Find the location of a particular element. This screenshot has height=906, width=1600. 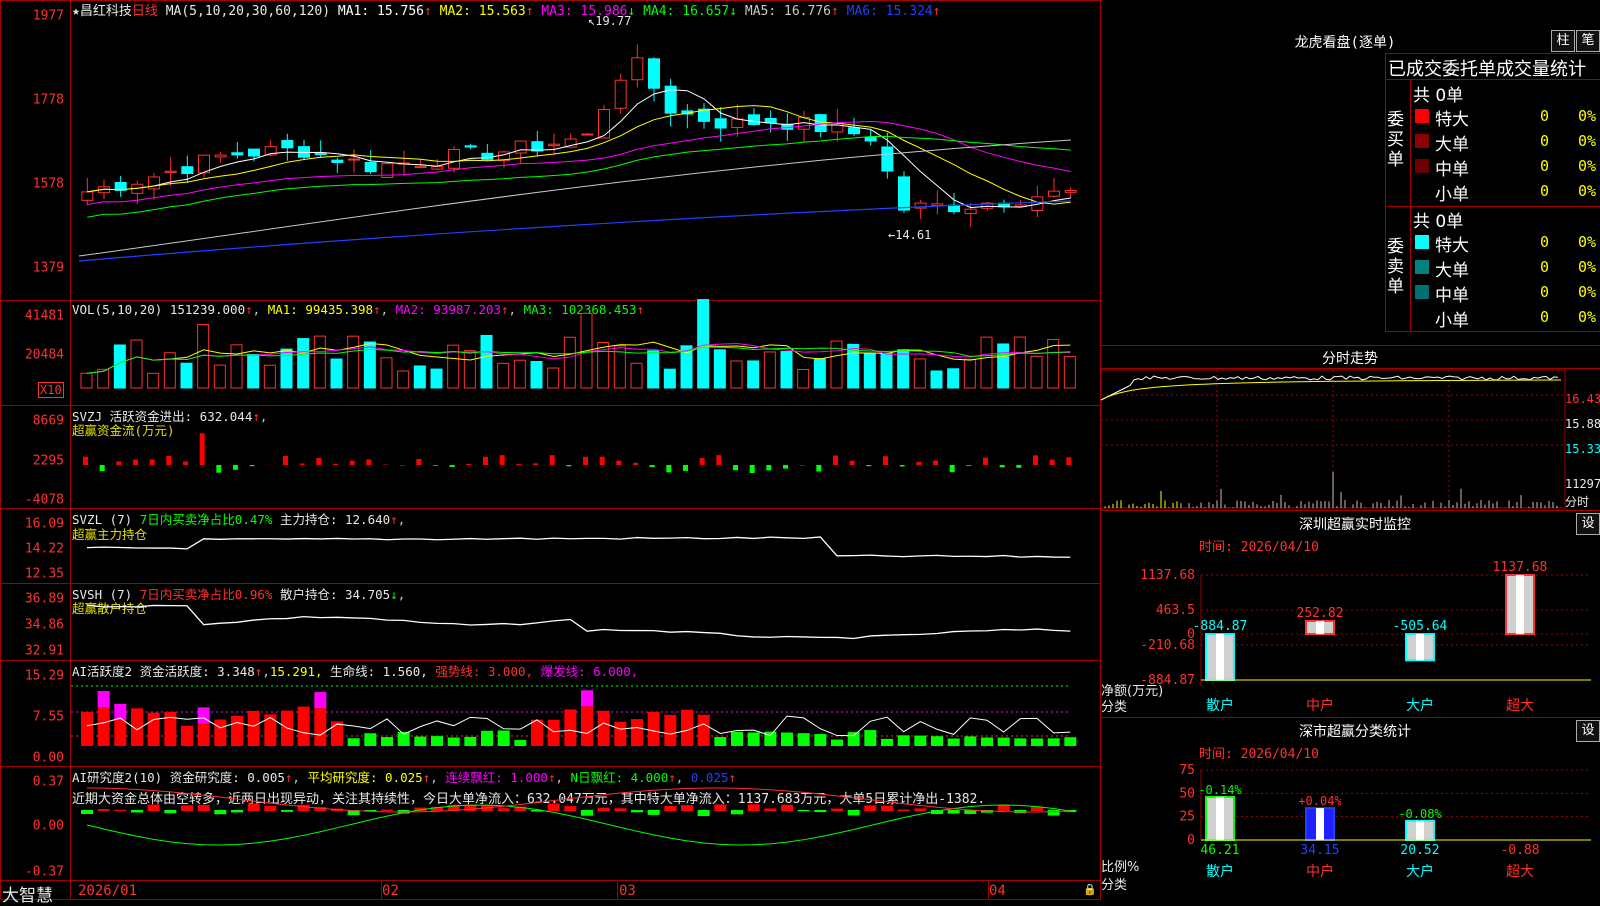

ai-research-chart is located at coordinates (586, 835).